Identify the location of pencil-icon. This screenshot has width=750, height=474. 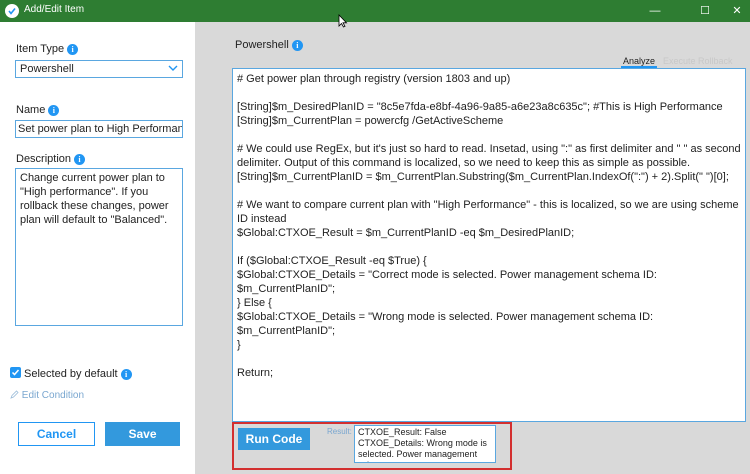
(14, 394).